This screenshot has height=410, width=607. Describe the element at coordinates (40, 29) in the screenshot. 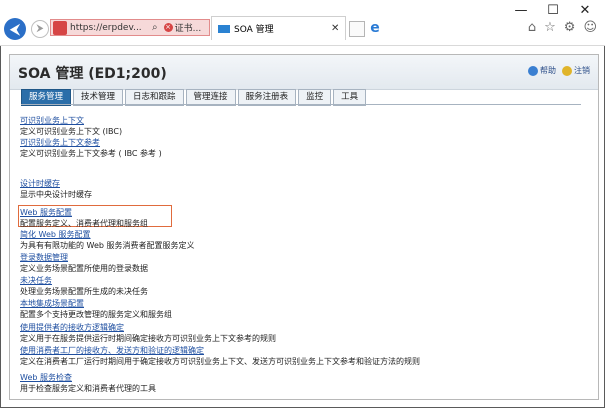

I see `forward-button: ⮞` at that location.